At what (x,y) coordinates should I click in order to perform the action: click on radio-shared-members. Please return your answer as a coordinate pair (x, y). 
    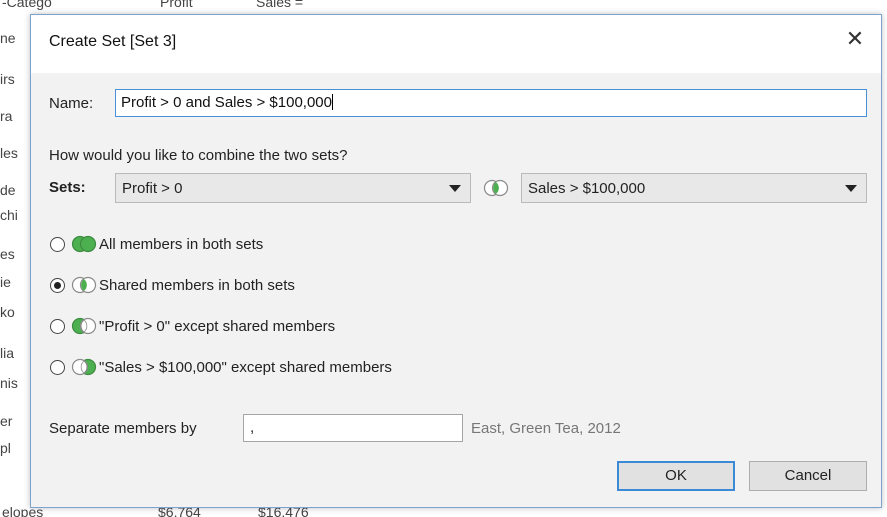
    Looking at the image, I should click on (57, 285).